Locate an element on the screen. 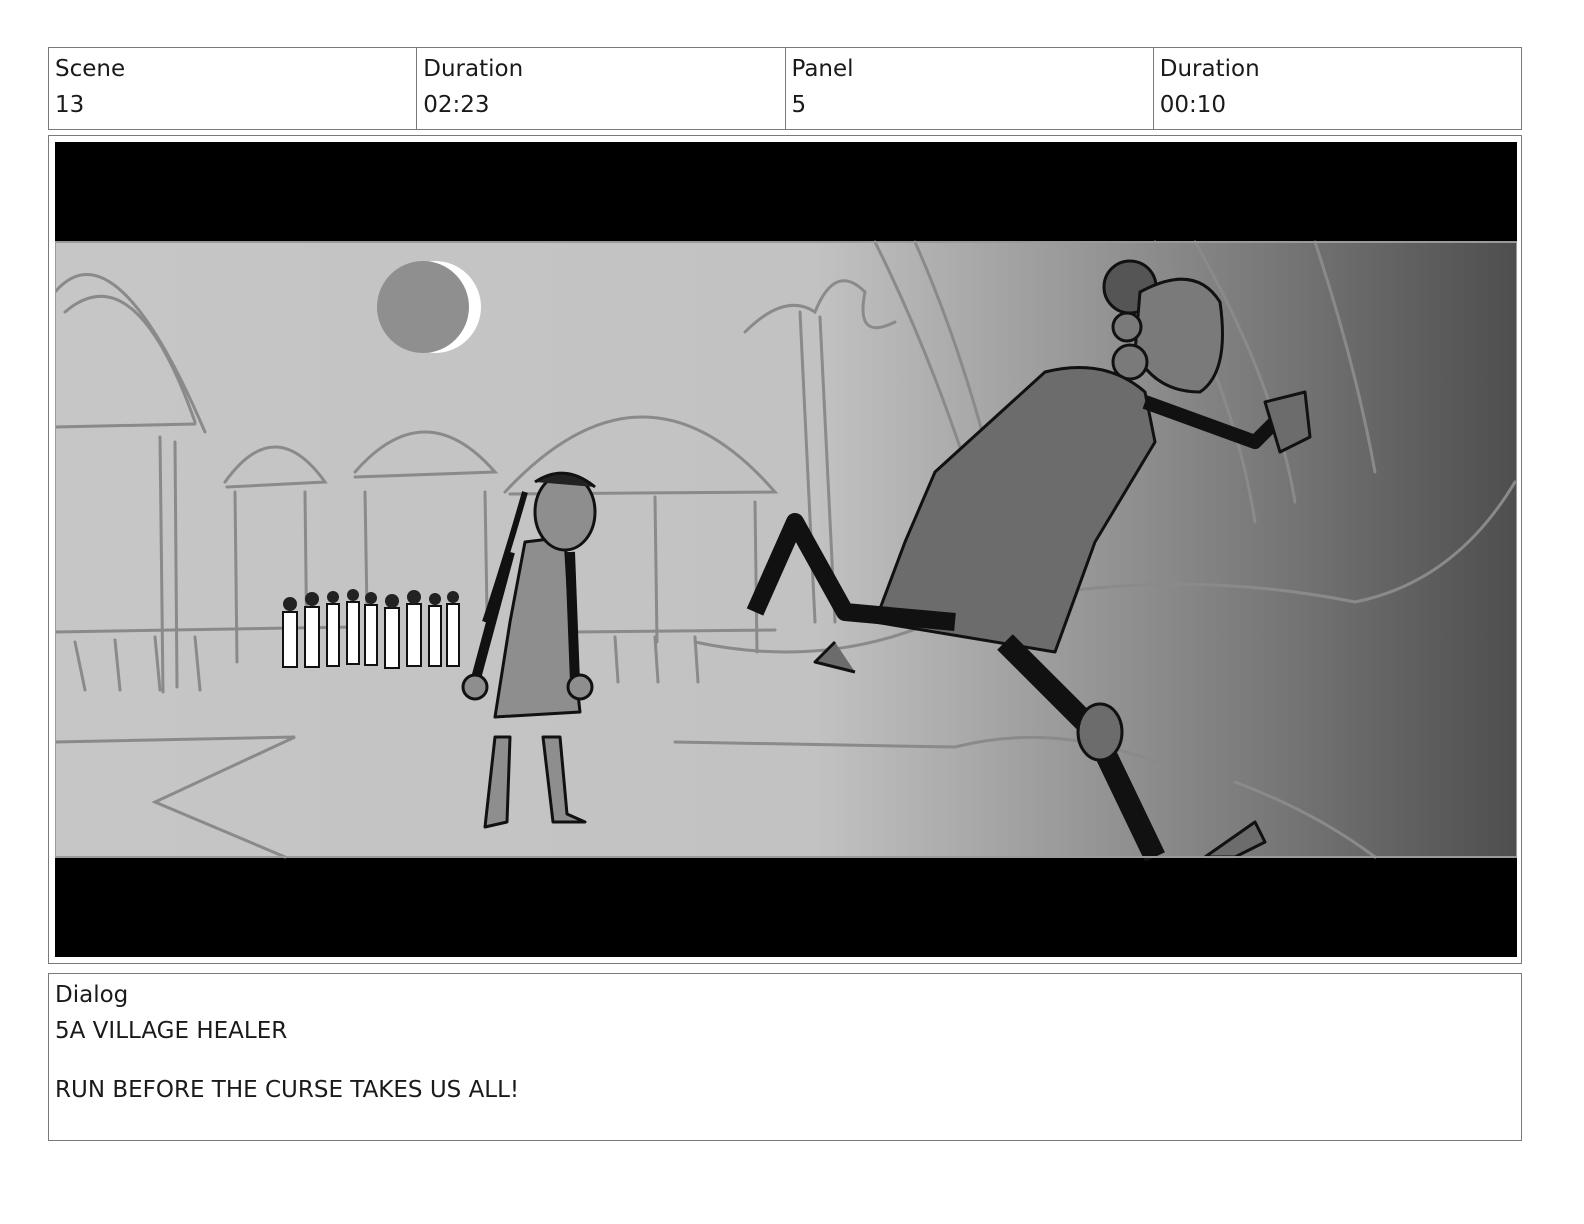  panel-duration-value: 00:10 is located at coordinates (1193, 105).